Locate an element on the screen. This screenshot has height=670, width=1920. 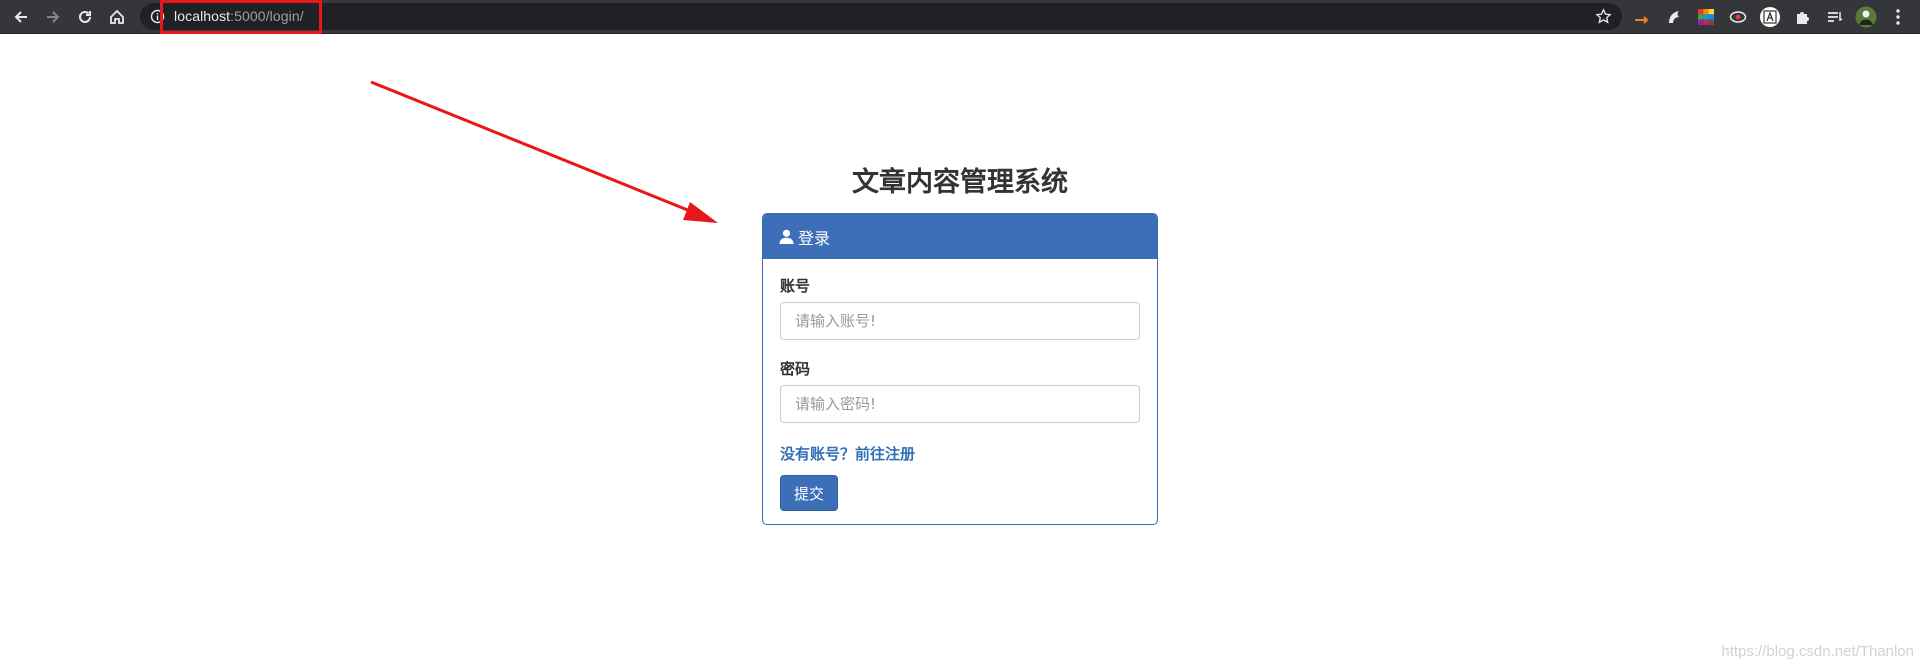
forward-button is located at coordinates (53, 17).